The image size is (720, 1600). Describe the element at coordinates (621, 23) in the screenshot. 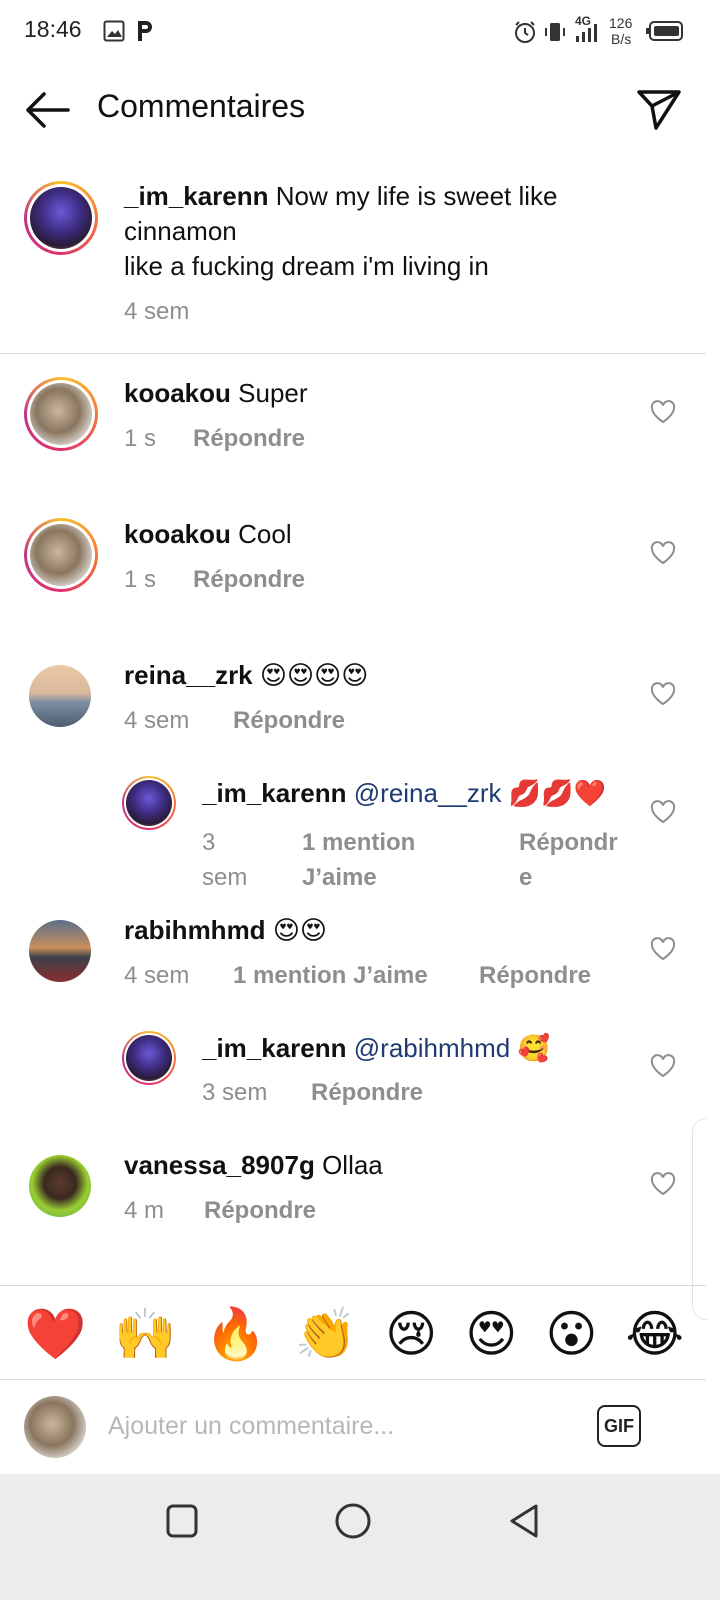

I see `speed-value: 126` at that location.